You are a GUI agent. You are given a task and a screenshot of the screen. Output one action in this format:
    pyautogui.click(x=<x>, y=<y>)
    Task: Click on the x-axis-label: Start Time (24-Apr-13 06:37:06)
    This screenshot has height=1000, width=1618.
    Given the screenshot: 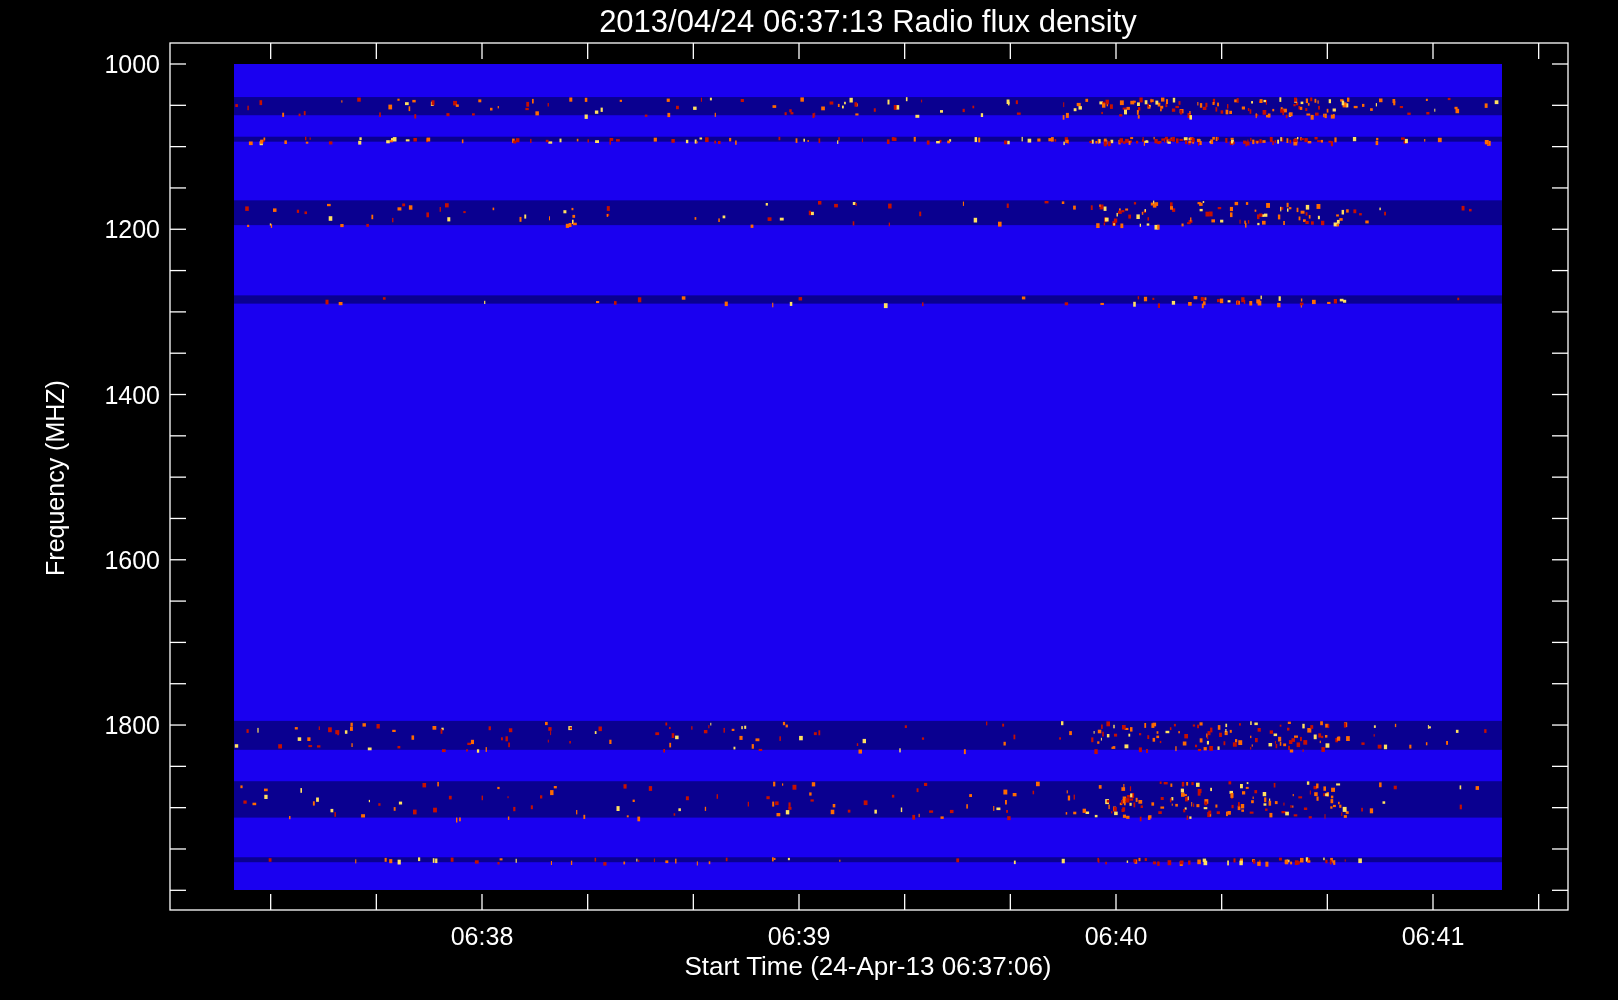 What is the action you would take?
    pyautogui.click(x=868, y=966)
    